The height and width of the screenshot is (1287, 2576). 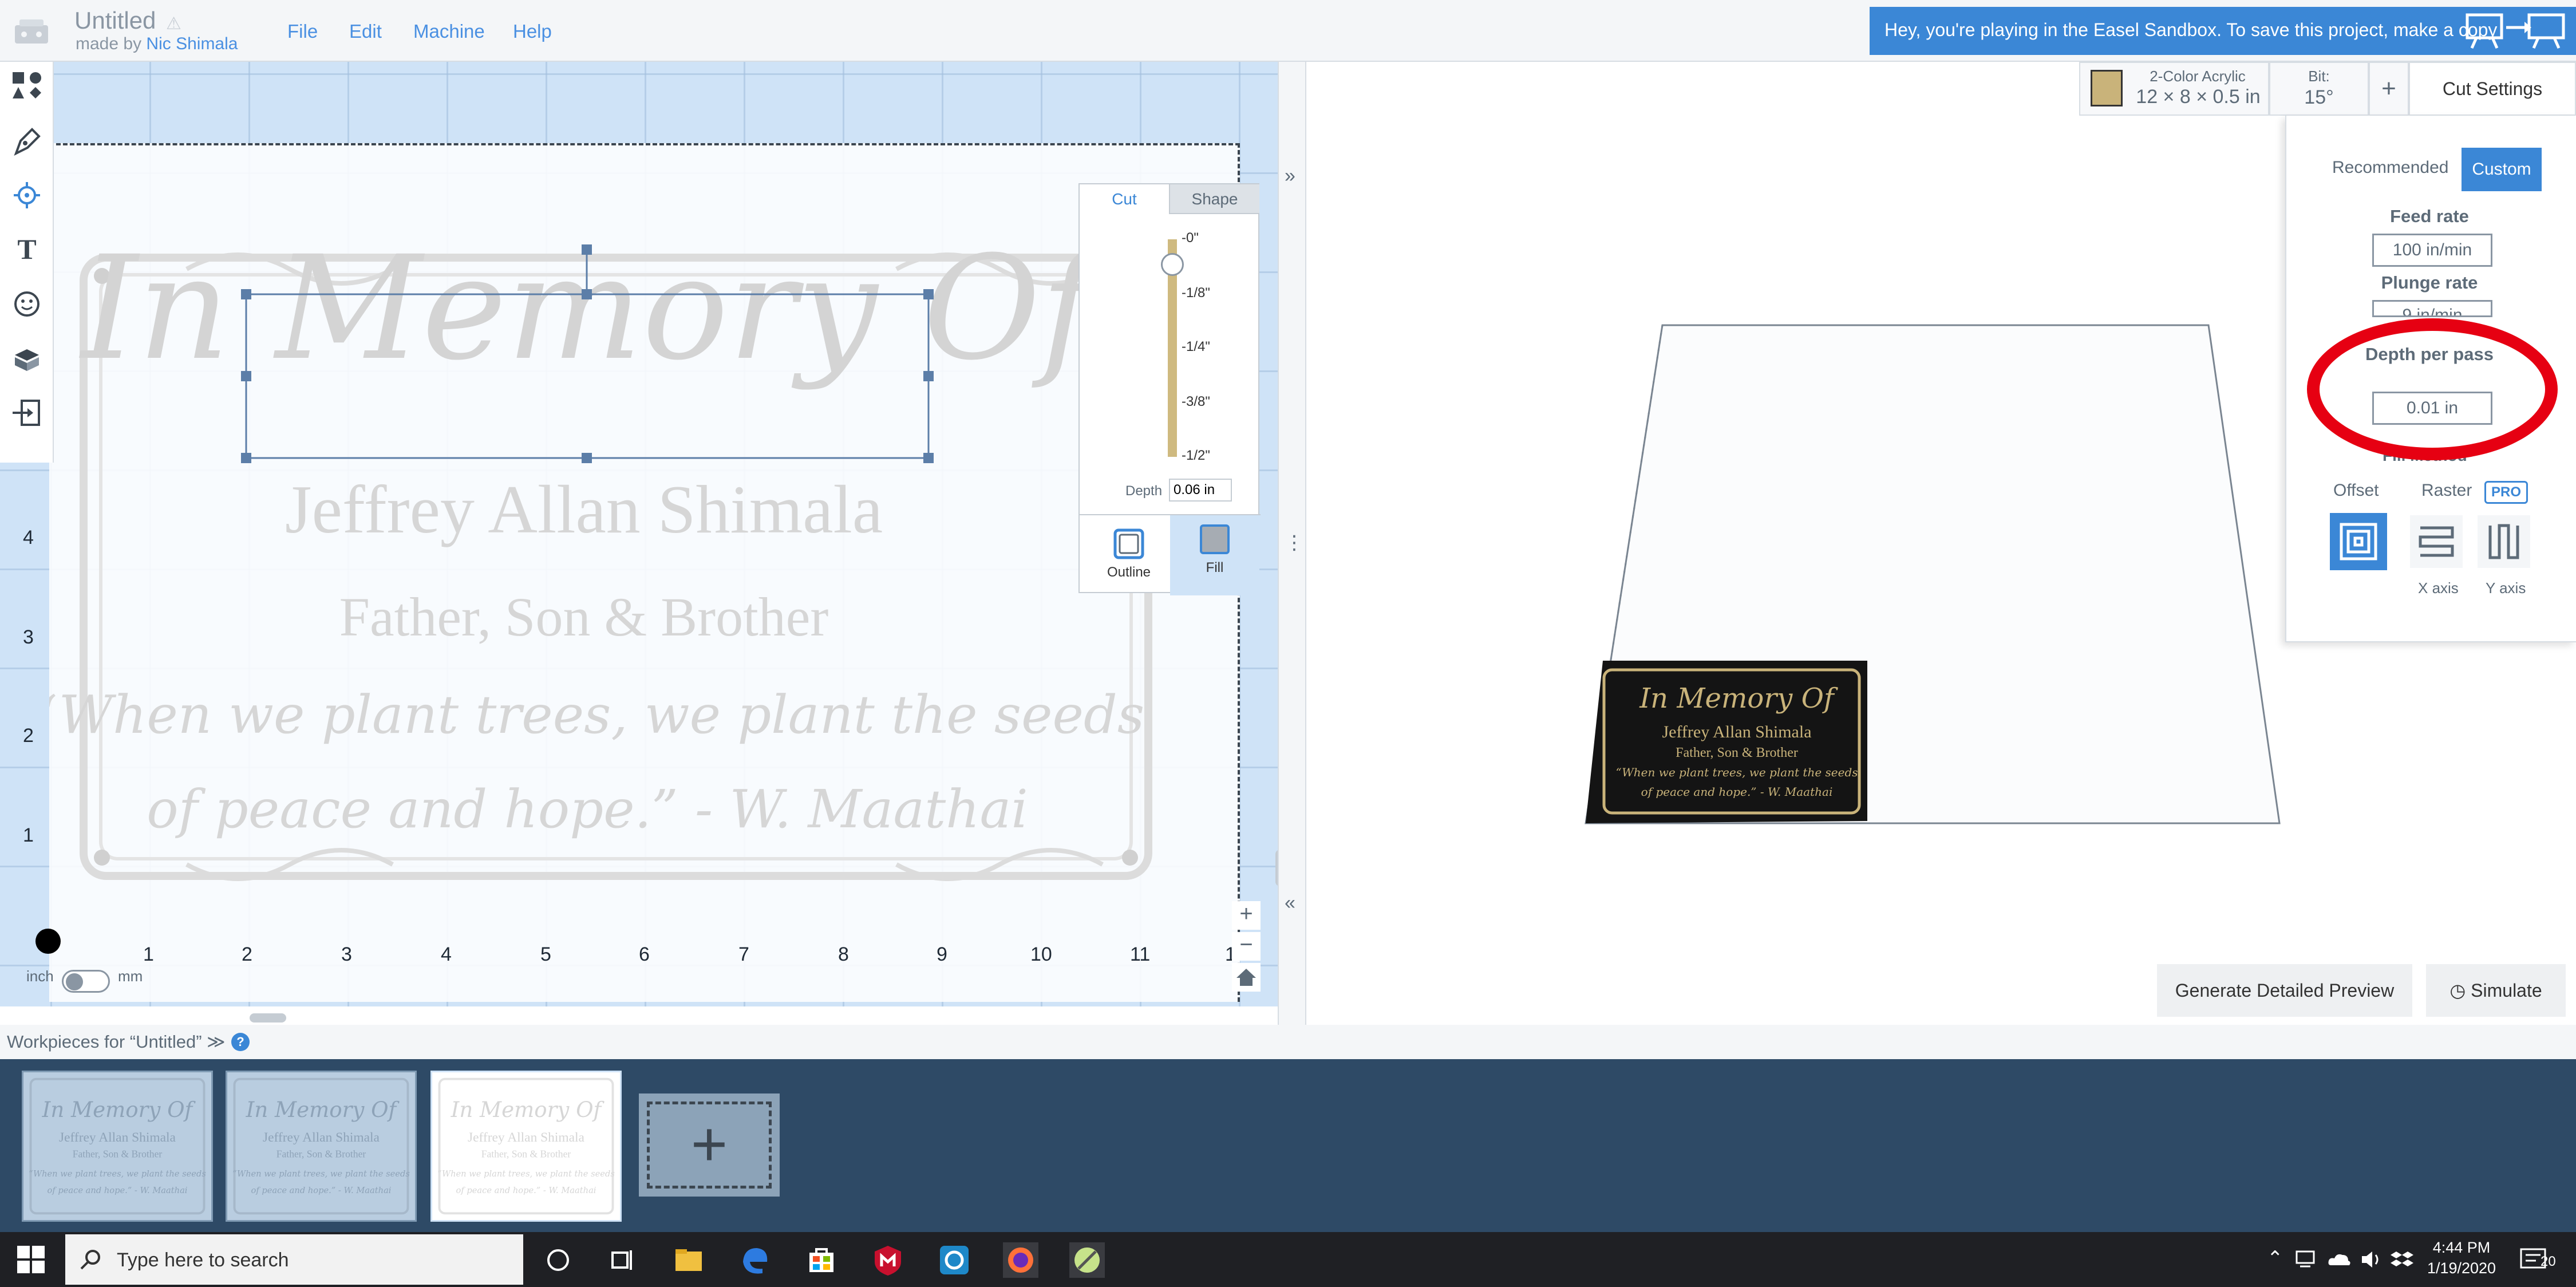 I want to click on edge-browser-icon, so click(x=755, y=1260).